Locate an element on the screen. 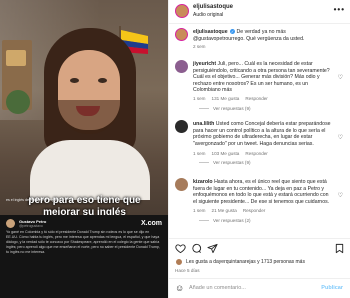 This screenshot has width=350, height=298. person-eye-right is located at coordinates (102, 80).